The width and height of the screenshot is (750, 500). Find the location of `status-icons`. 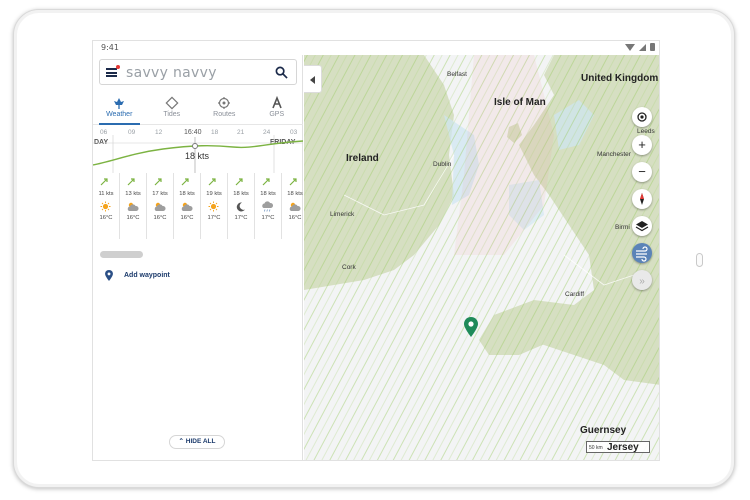

status-icons is located at coordinates (640, 47).